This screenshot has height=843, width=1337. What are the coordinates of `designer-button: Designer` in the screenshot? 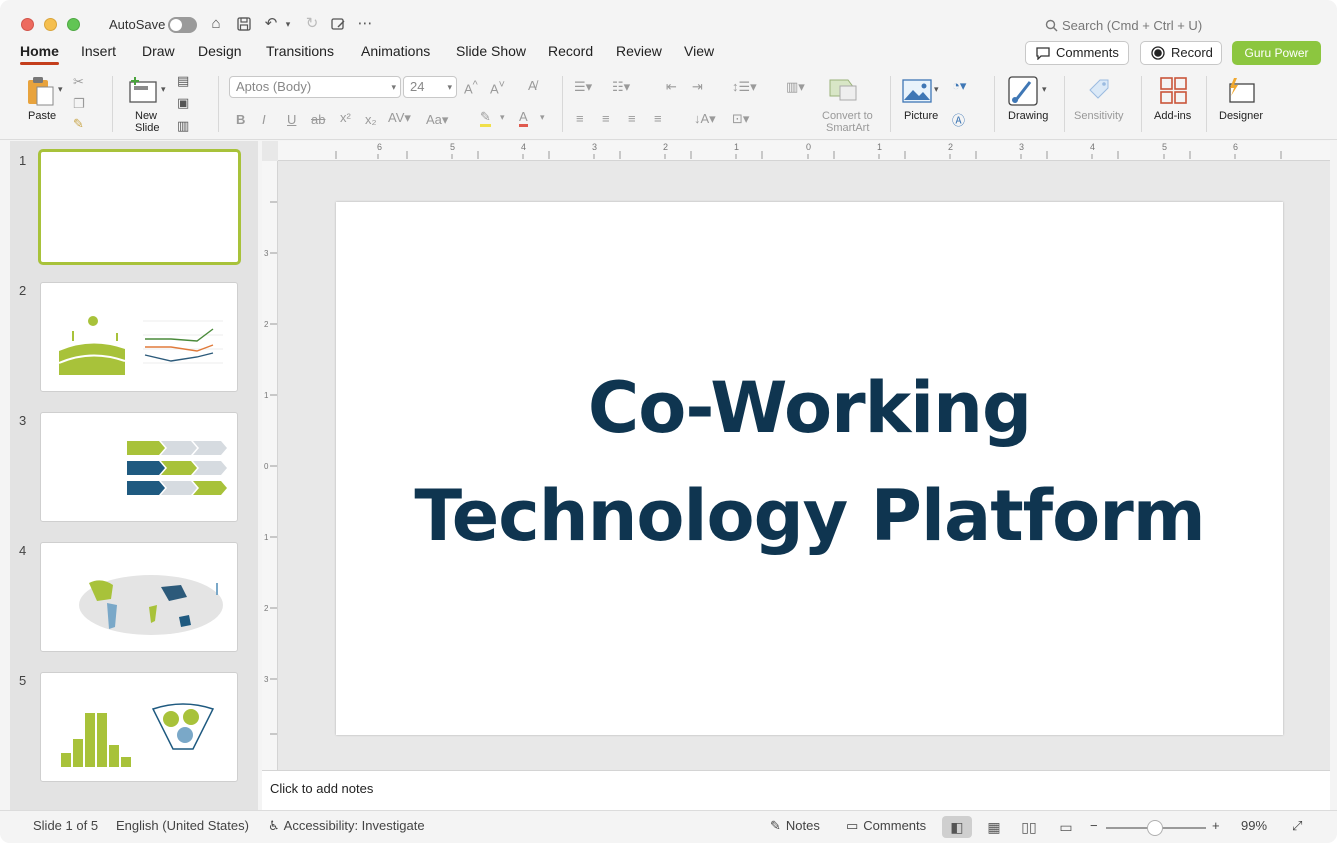 It's located at (1242, 99).